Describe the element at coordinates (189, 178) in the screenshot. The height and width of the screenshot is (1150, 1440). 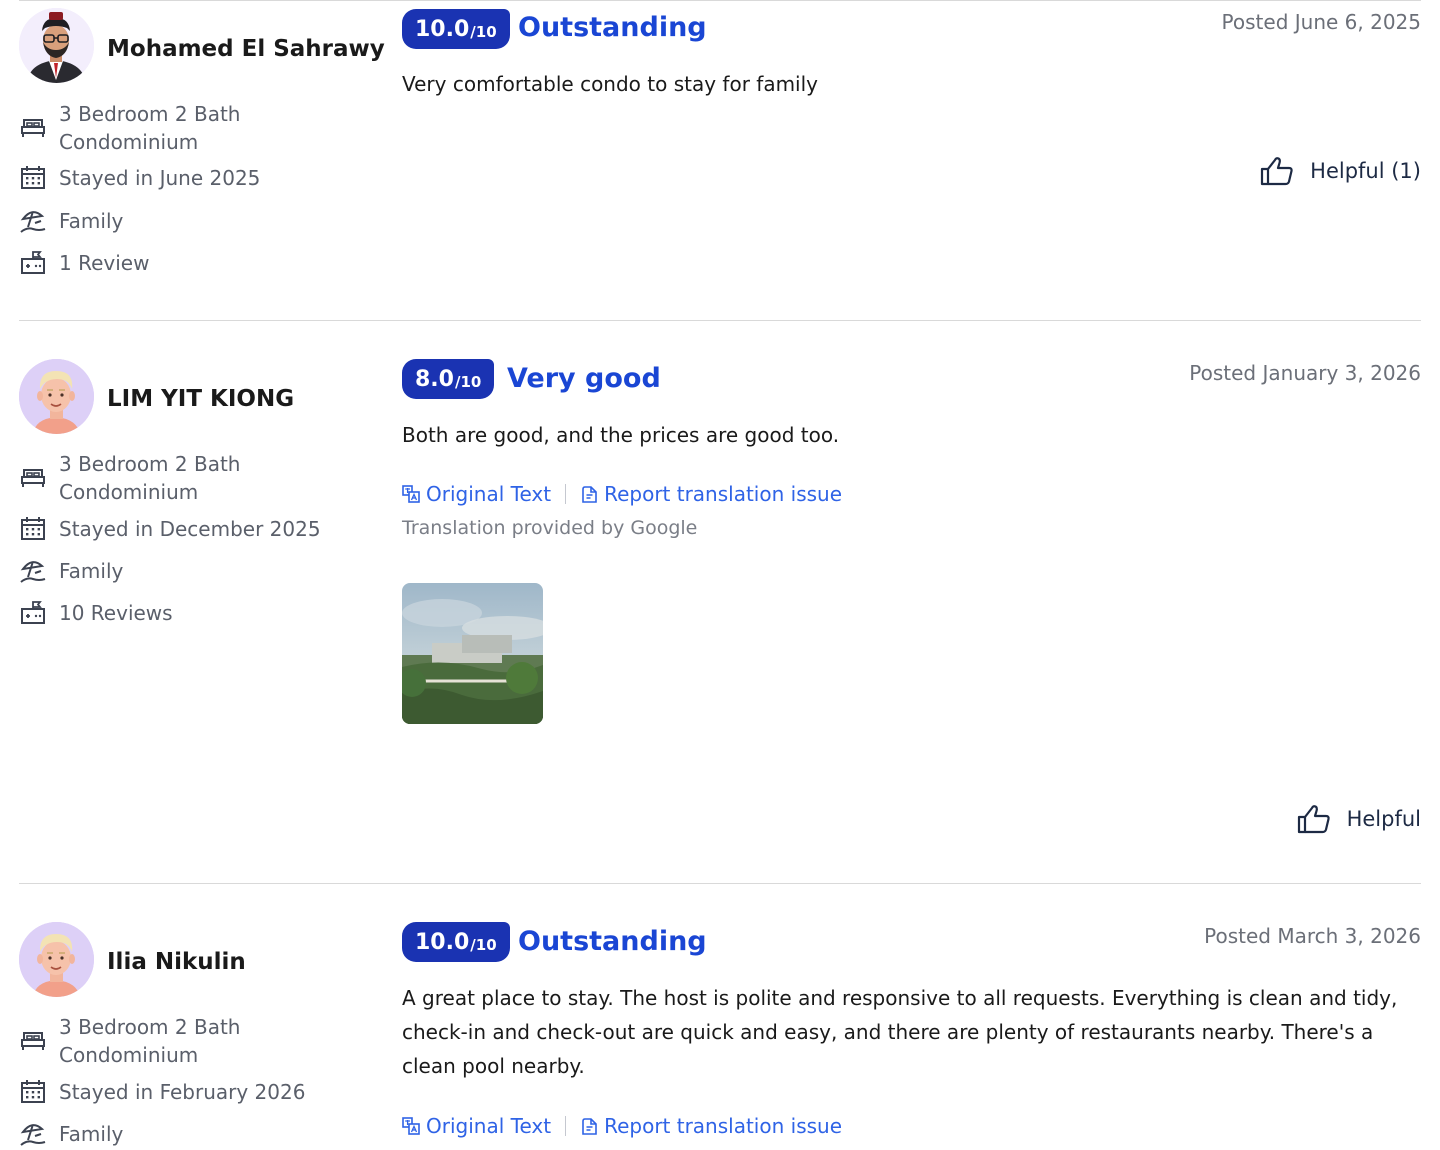
I see `stay-date: Stayed in June 2025` at that location.